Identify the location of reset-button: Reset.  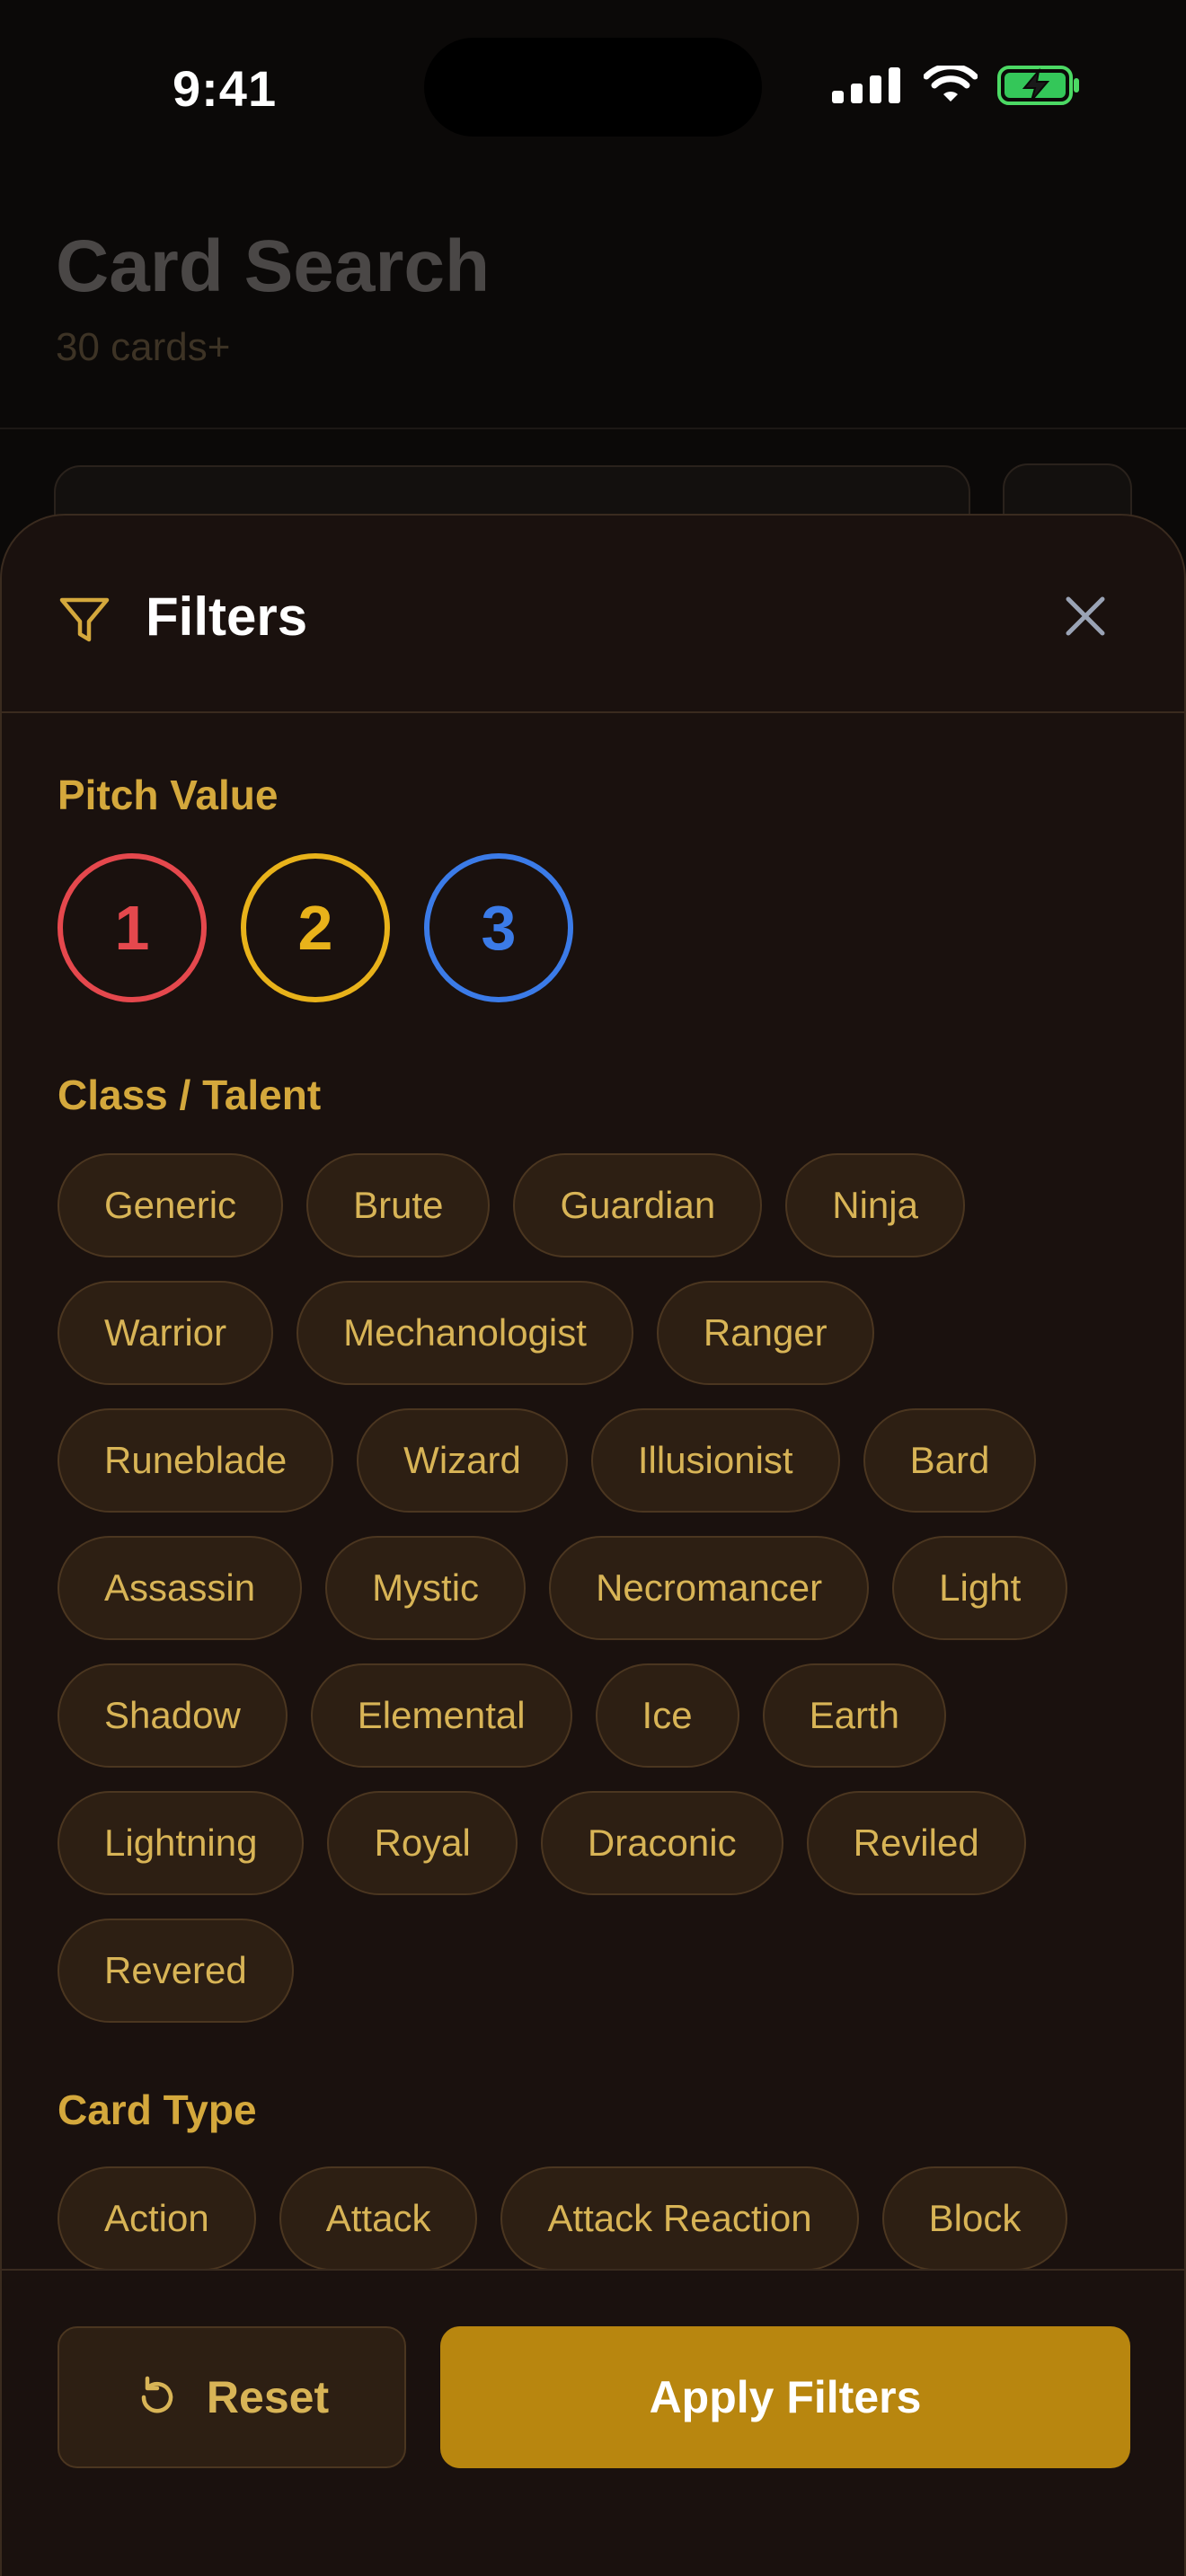
(232, 2397).